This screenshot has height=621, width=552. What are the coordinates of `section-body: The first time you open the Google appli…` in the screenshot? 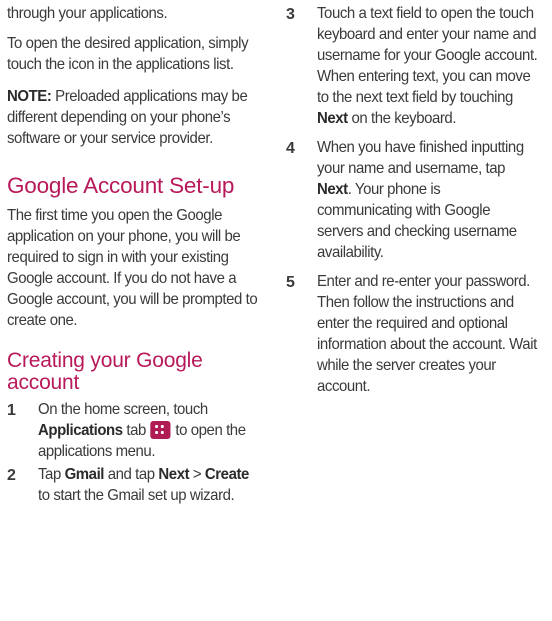 It's located at (132, 268).